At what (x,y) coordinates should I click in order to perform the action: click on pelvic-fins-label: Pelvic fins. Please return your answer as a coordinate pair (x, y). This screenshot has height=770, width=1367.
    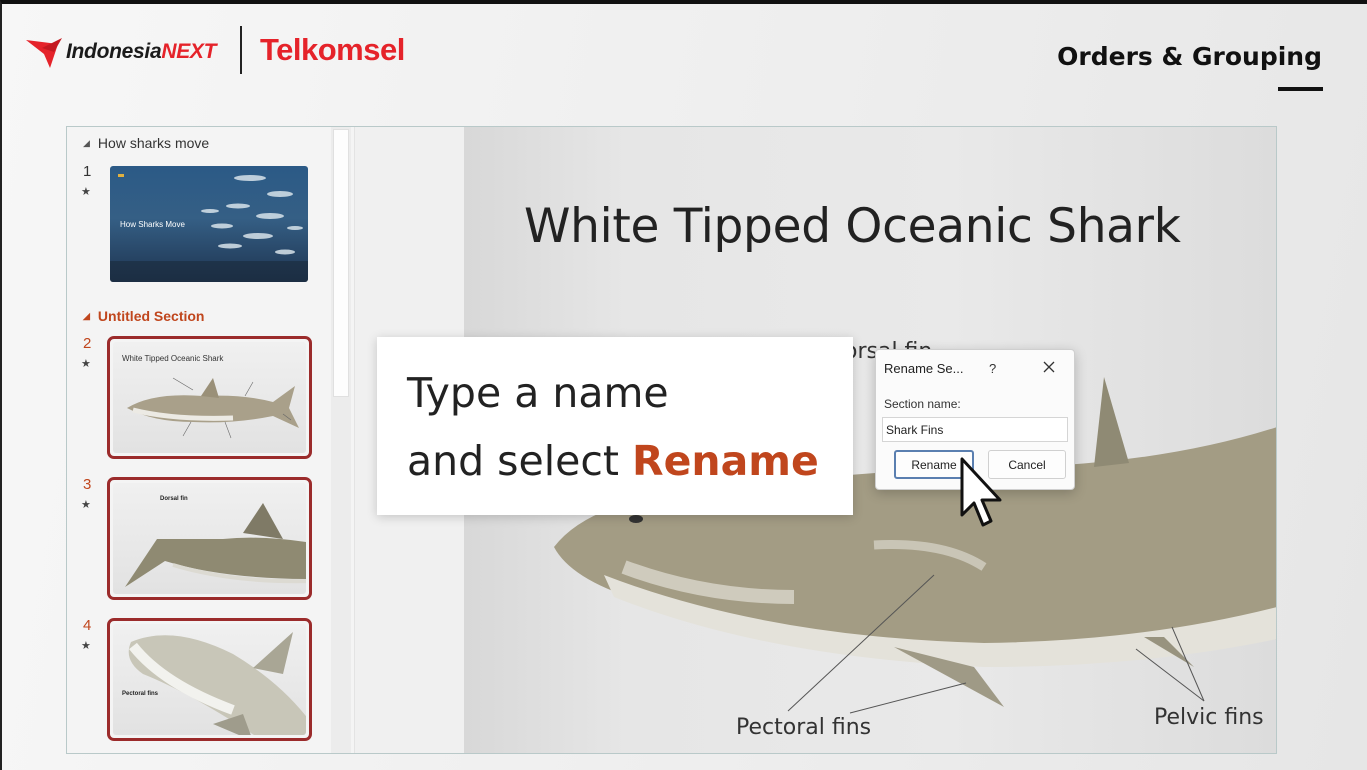
    Looking at the image, I should click on (1209, 717).